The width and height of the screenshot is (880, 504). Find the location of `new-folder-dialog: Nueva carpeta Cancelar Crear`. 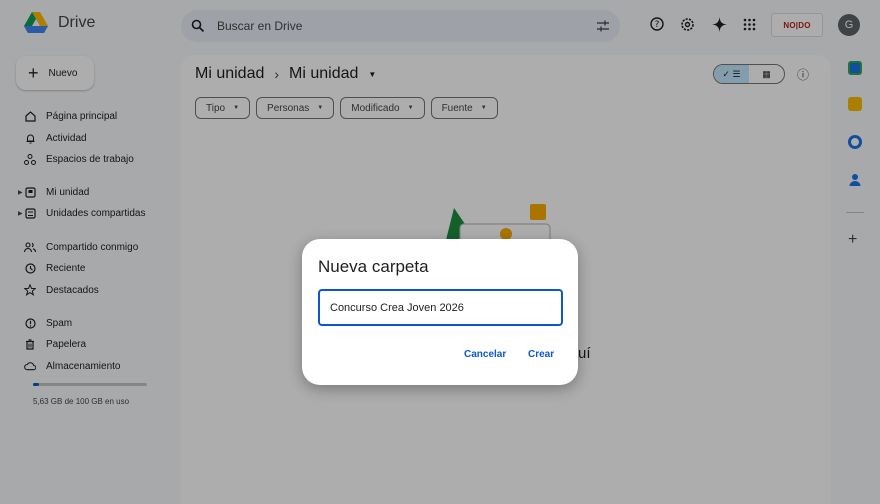

new-folder-dialog: Nueva carpeta Cancelar Crear is located at coordinates (440, 312).